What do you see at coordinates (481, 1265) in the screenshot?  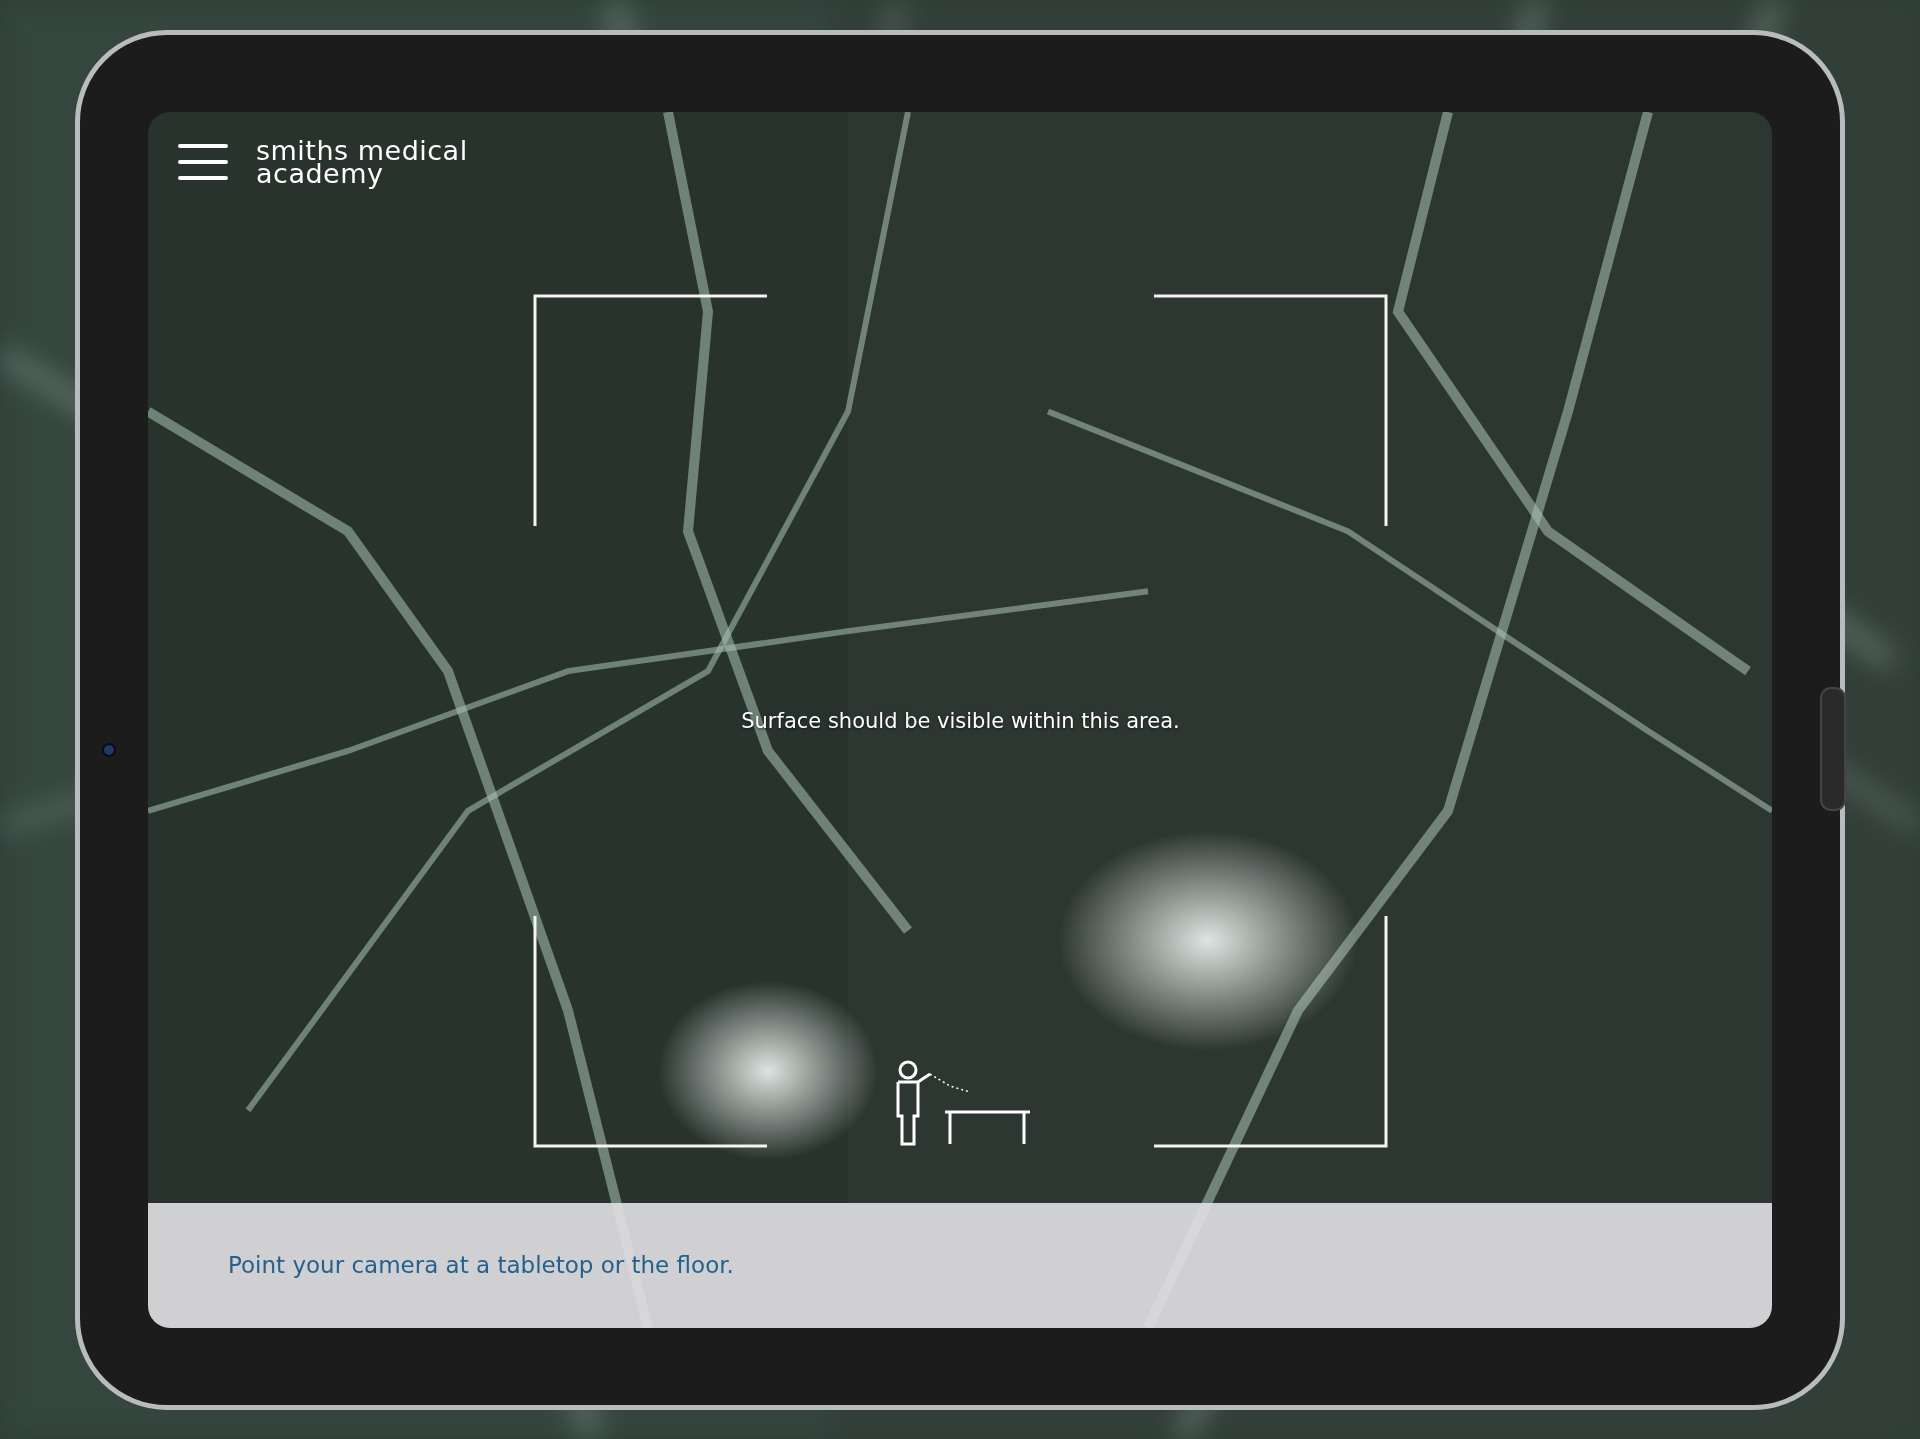 I see `instruction-text: Point your camera at a tabletop or the floor.` at bounding box center [481, 1265].